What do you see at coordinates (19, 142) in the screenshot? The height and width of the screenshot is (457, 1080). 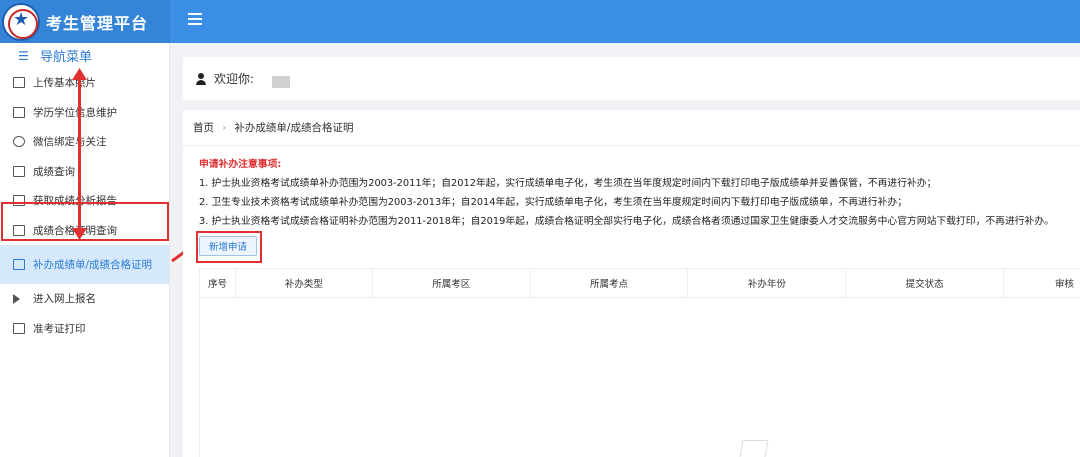 I see `wechat-icon` at bounding box center [19, 142].